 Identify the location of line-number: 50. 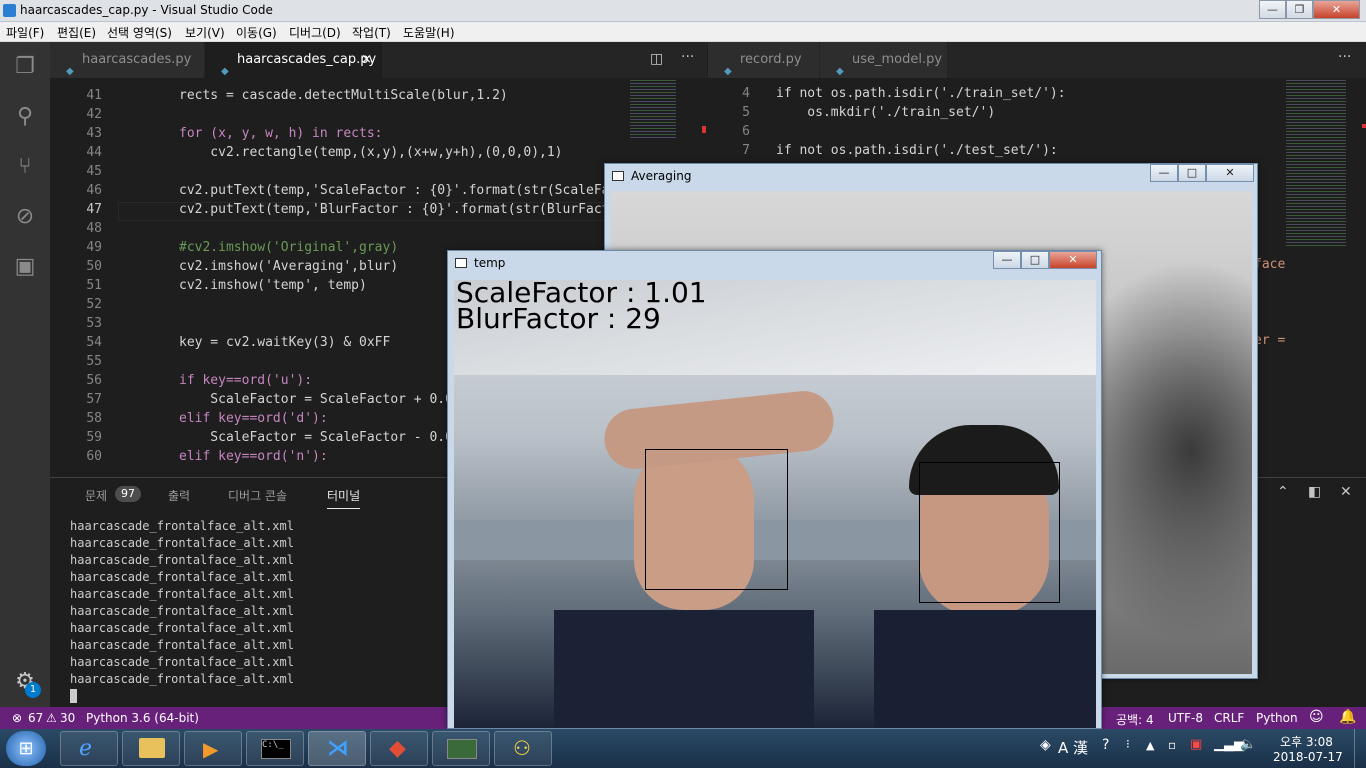
(94, 266).